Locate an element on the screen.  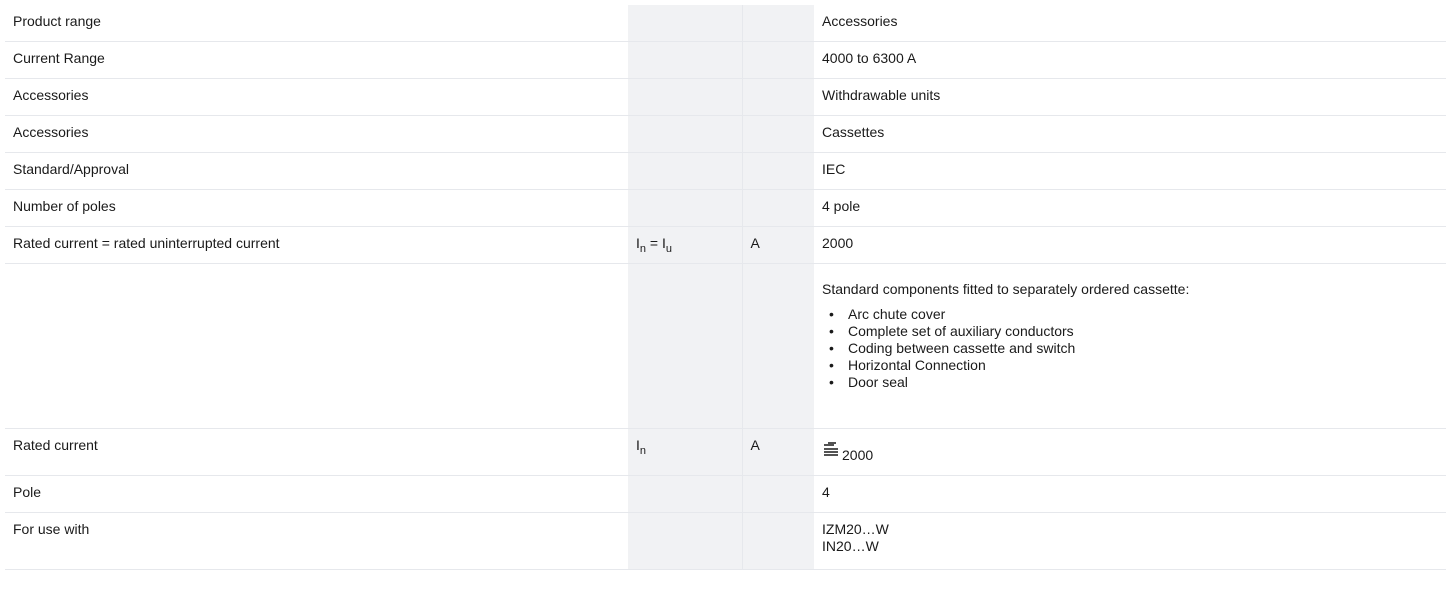
rated-current-symbol-icon is located at coordinates (831, 449).